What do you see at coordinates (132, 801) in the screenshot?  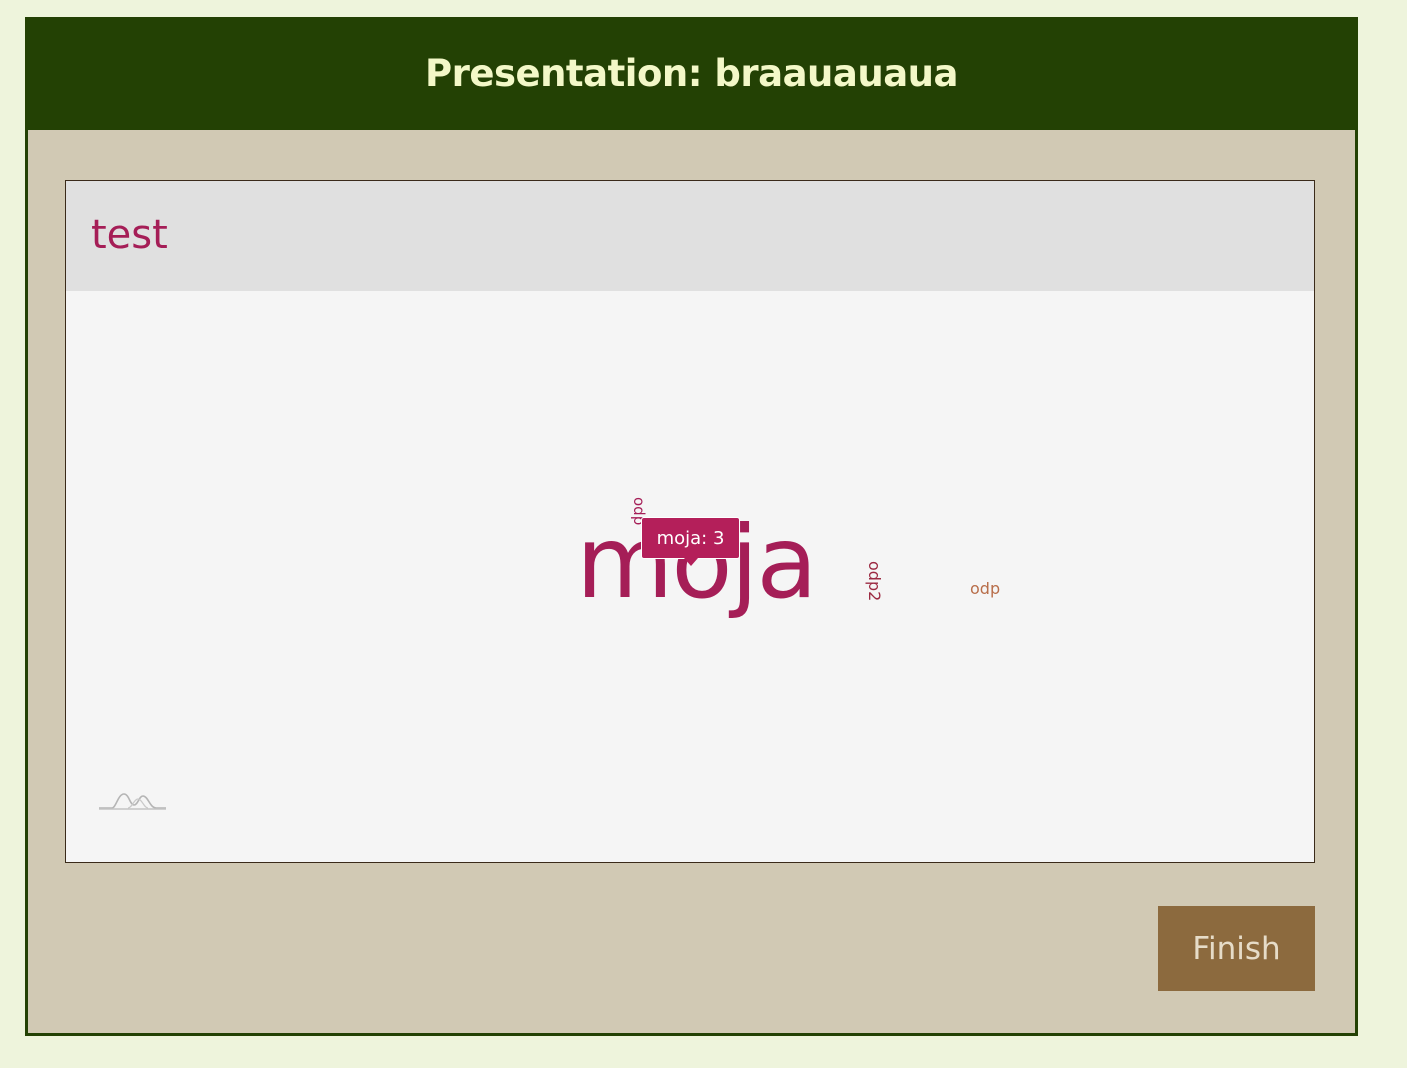 I see `cloud-logo-icon` at bounding box center [132, 801].